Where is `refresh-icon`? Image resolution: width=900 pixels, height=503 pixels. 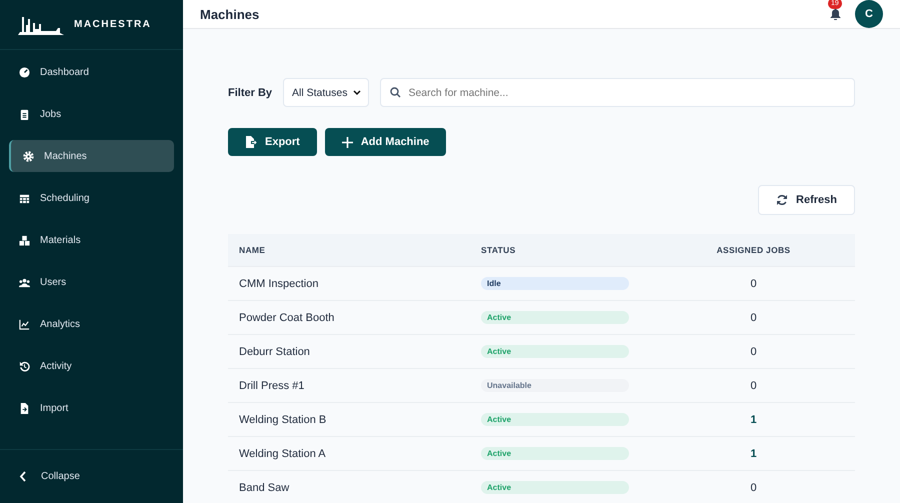 refresh-icon is located at coordinates (782, 200).